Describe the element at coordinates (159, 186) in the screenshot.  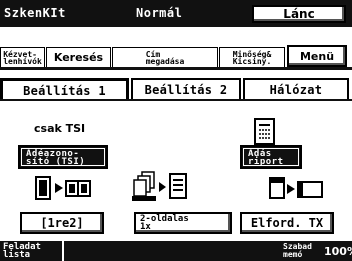
I see `document-feeder-icon` at that location.